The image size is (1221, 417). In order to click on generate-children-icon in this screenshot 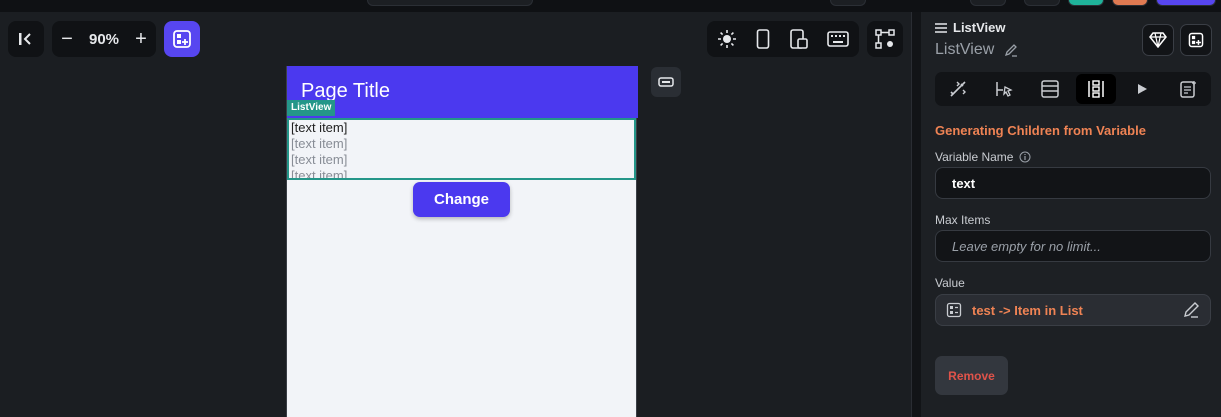, I will do `click(1096, 89)`.